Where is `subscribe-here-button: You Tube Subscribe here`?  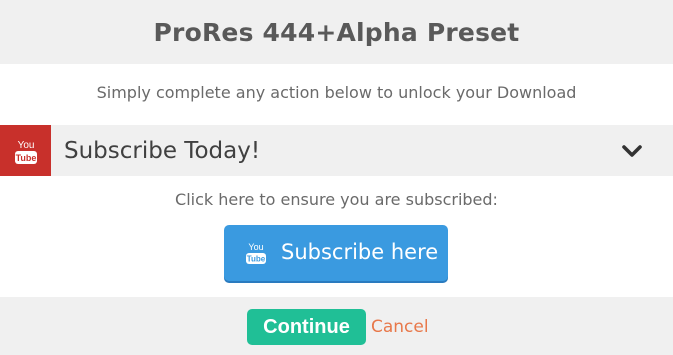
subscribe-here-button: You Tube Subscribe here is located at coordinates (336, 253).